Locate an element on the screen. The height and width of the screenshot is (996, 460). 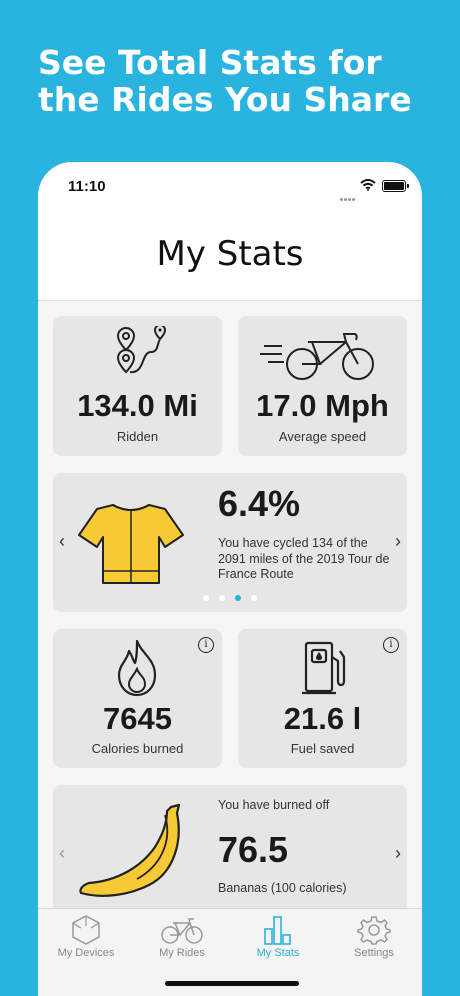
home-indicator is located at coordinates (232, 983).